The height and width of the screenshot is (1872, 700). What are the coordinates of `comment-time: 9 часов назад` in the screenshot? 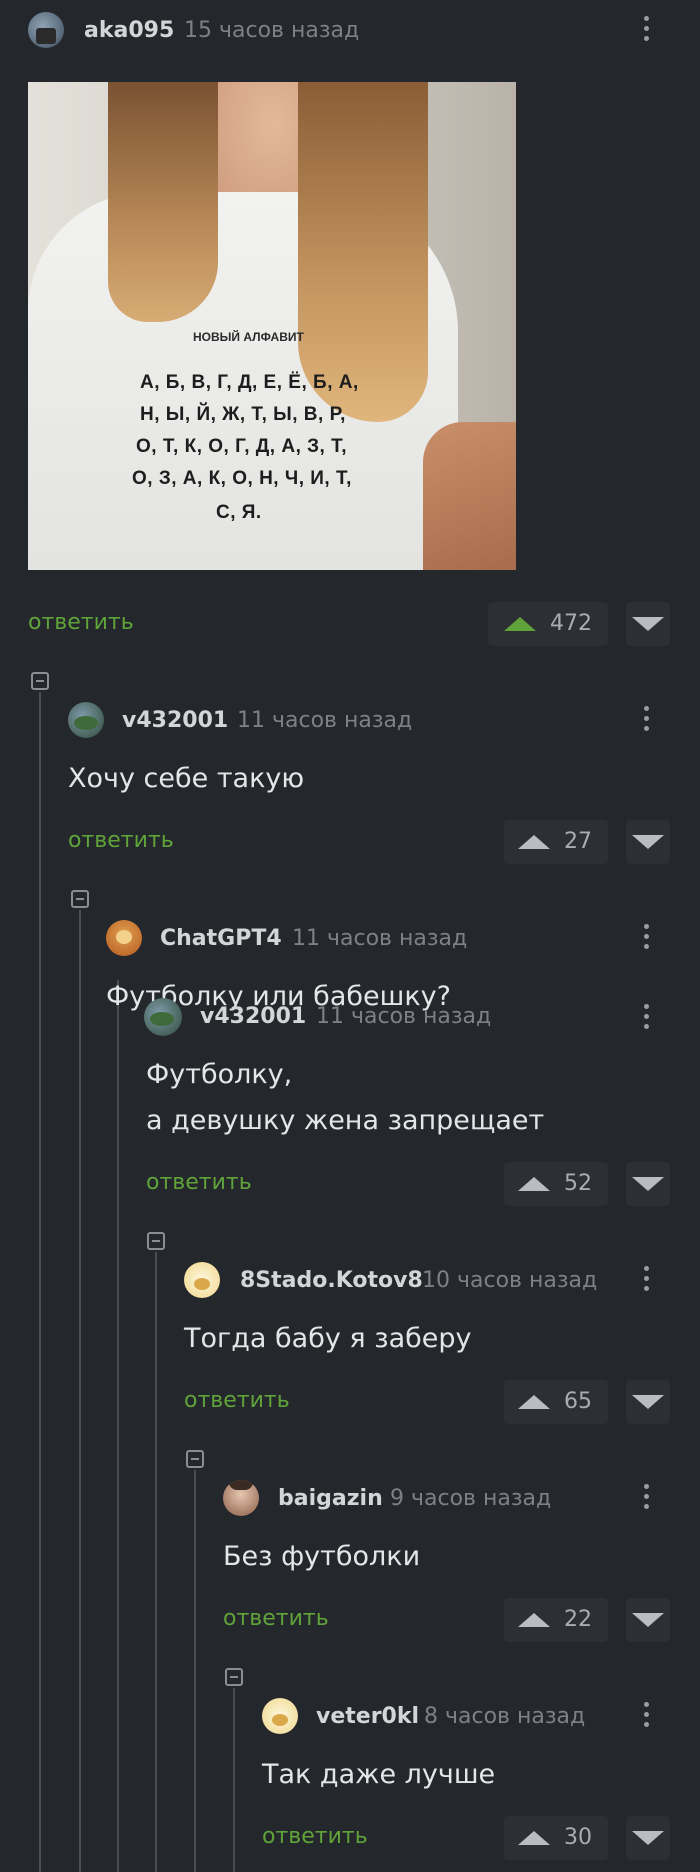 It's located at (471, 1498).